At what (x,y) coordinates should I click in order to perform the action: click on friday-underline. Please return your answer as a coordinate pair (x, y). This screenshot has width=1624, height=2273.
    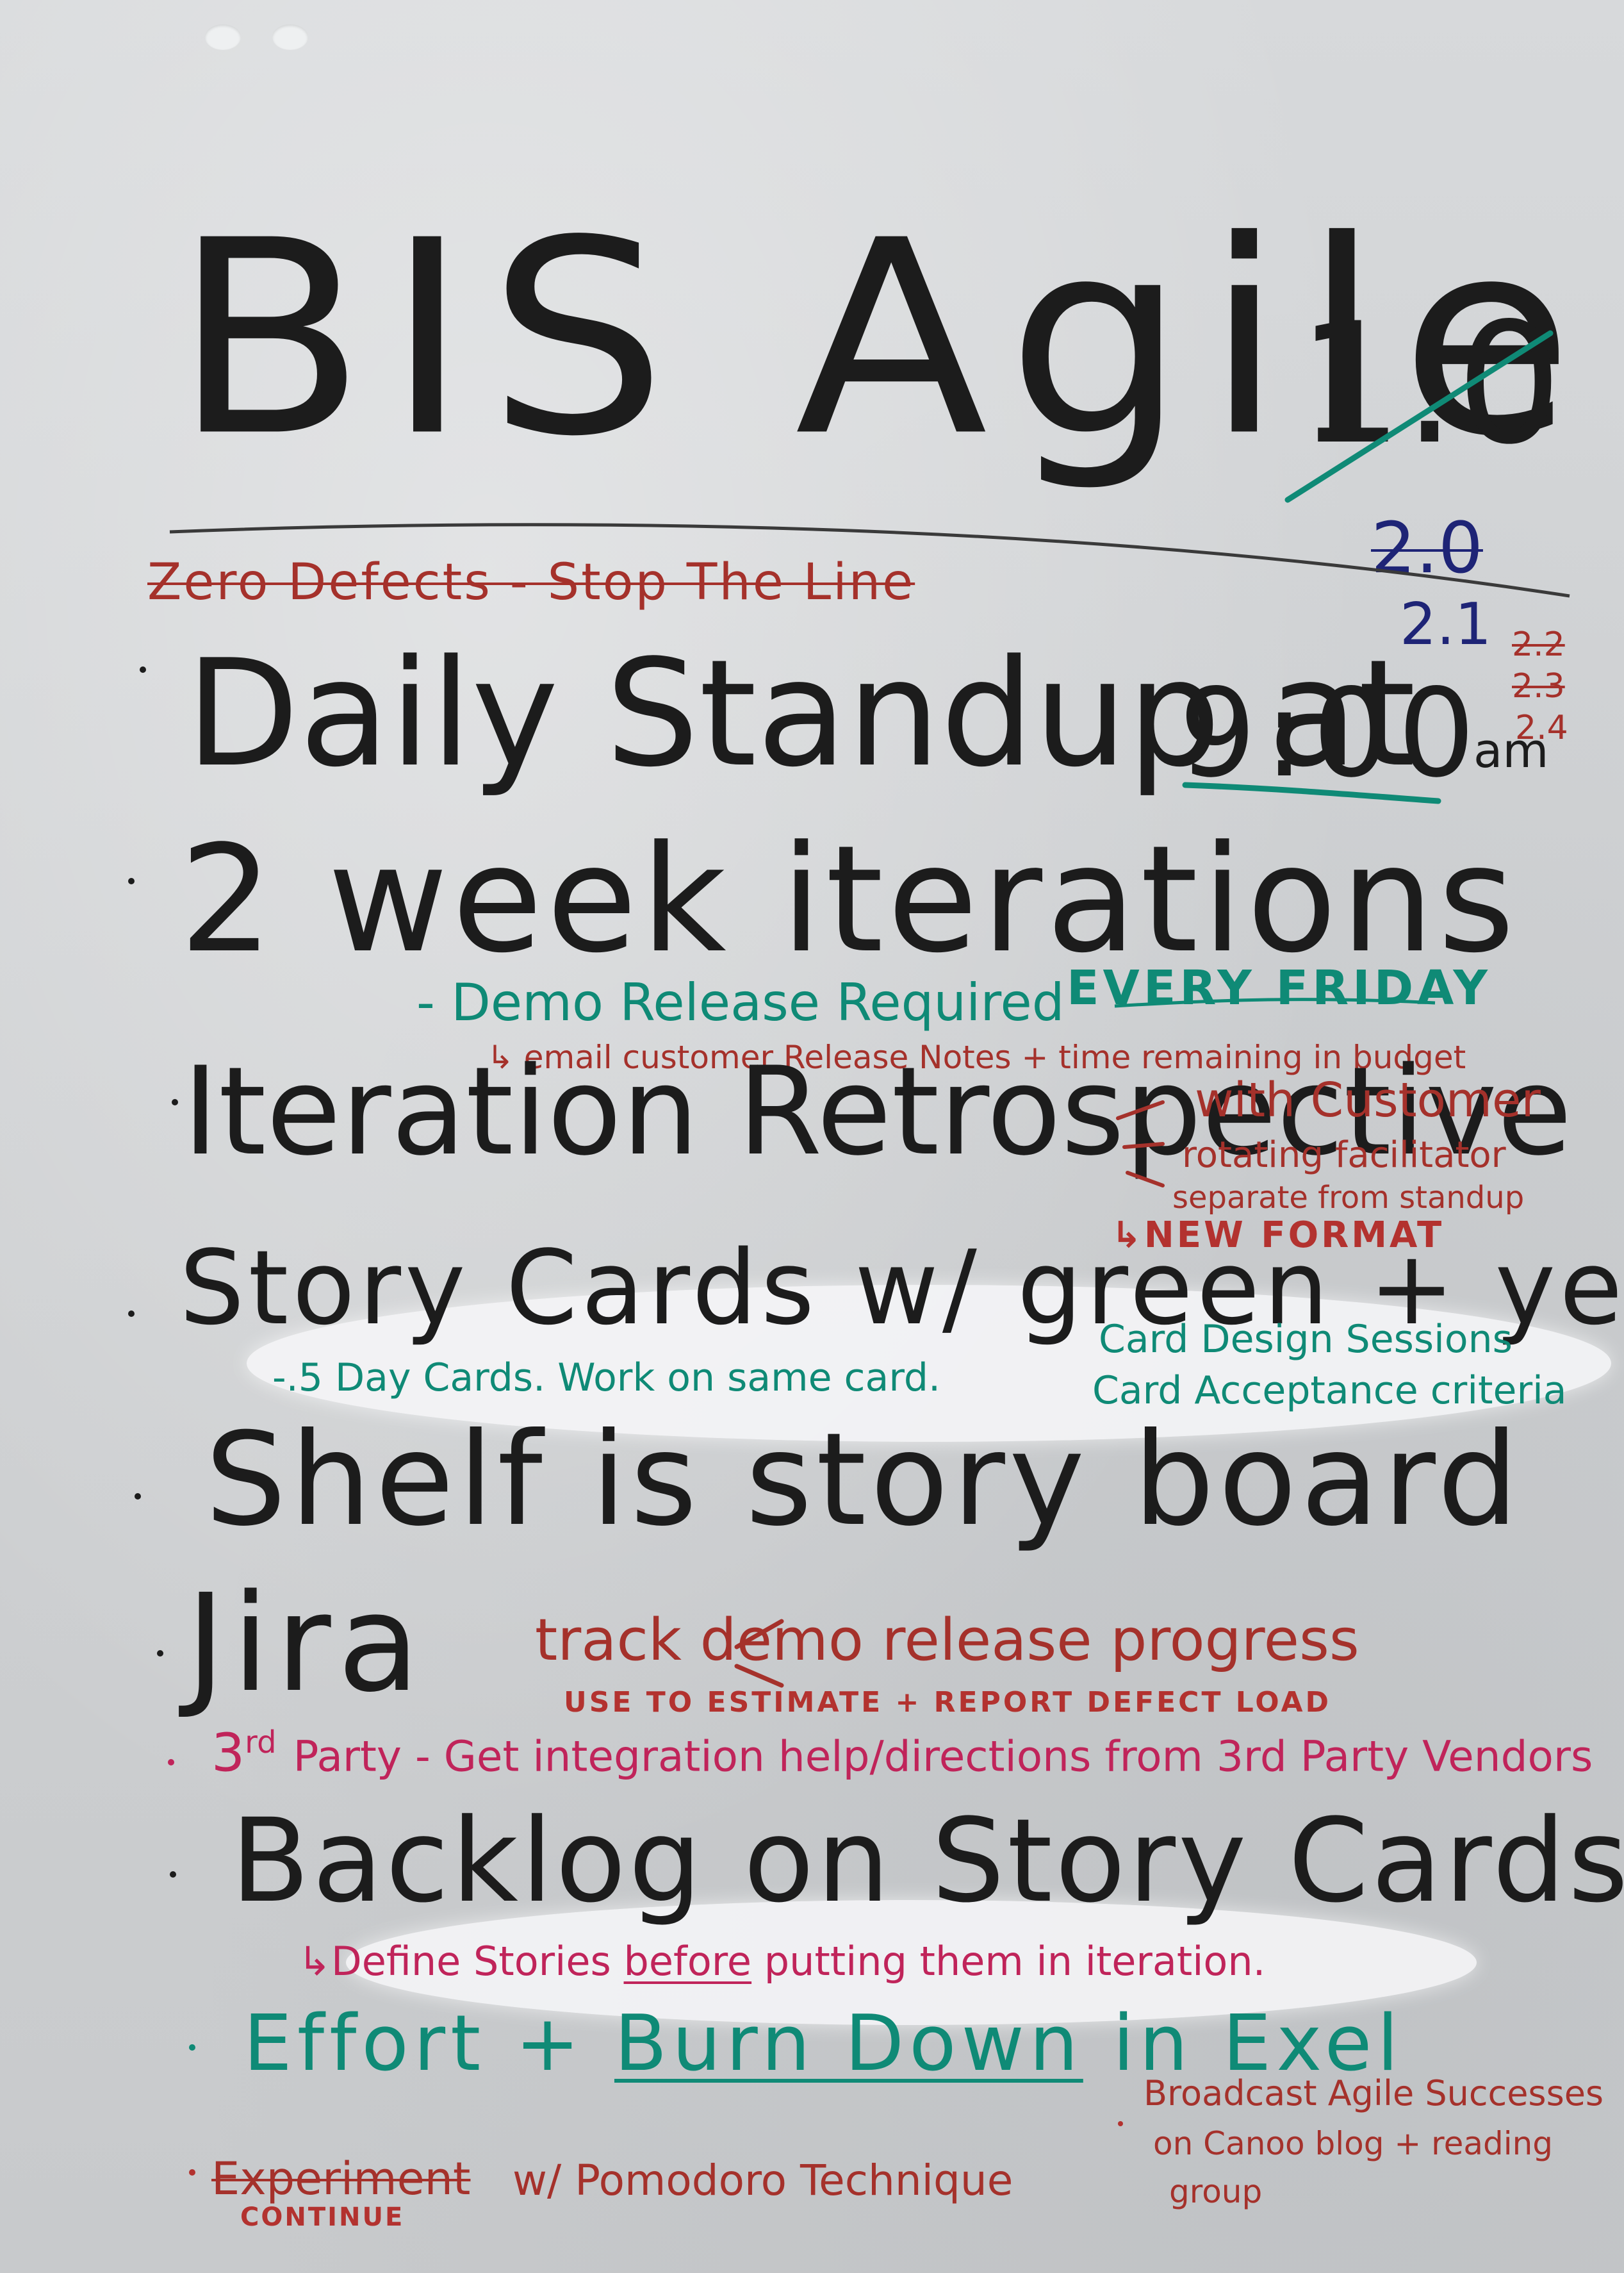
    Looking at the image, I should click on (1275, 1003).